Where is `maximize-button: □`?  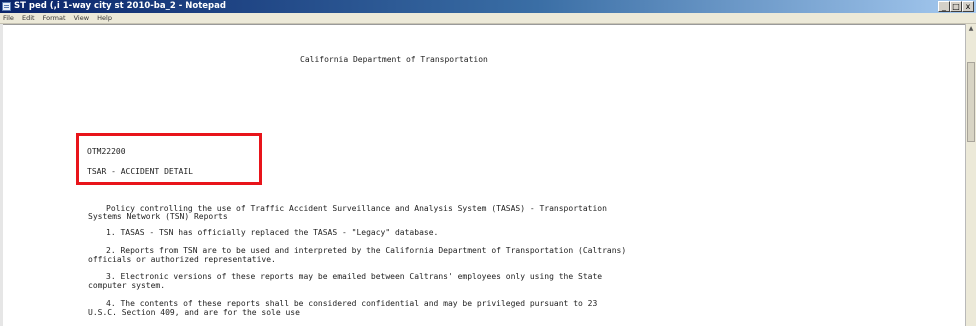 maximize-button: □ is located at coordinates (956, 6).